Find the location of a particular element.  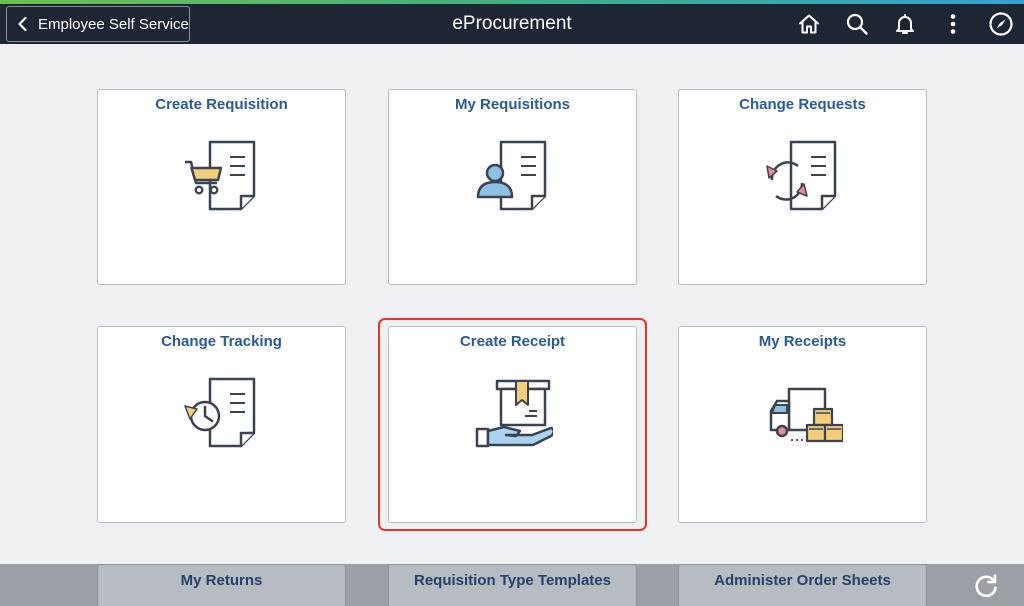

cart-document-icon is located at coordinates (220, 175).